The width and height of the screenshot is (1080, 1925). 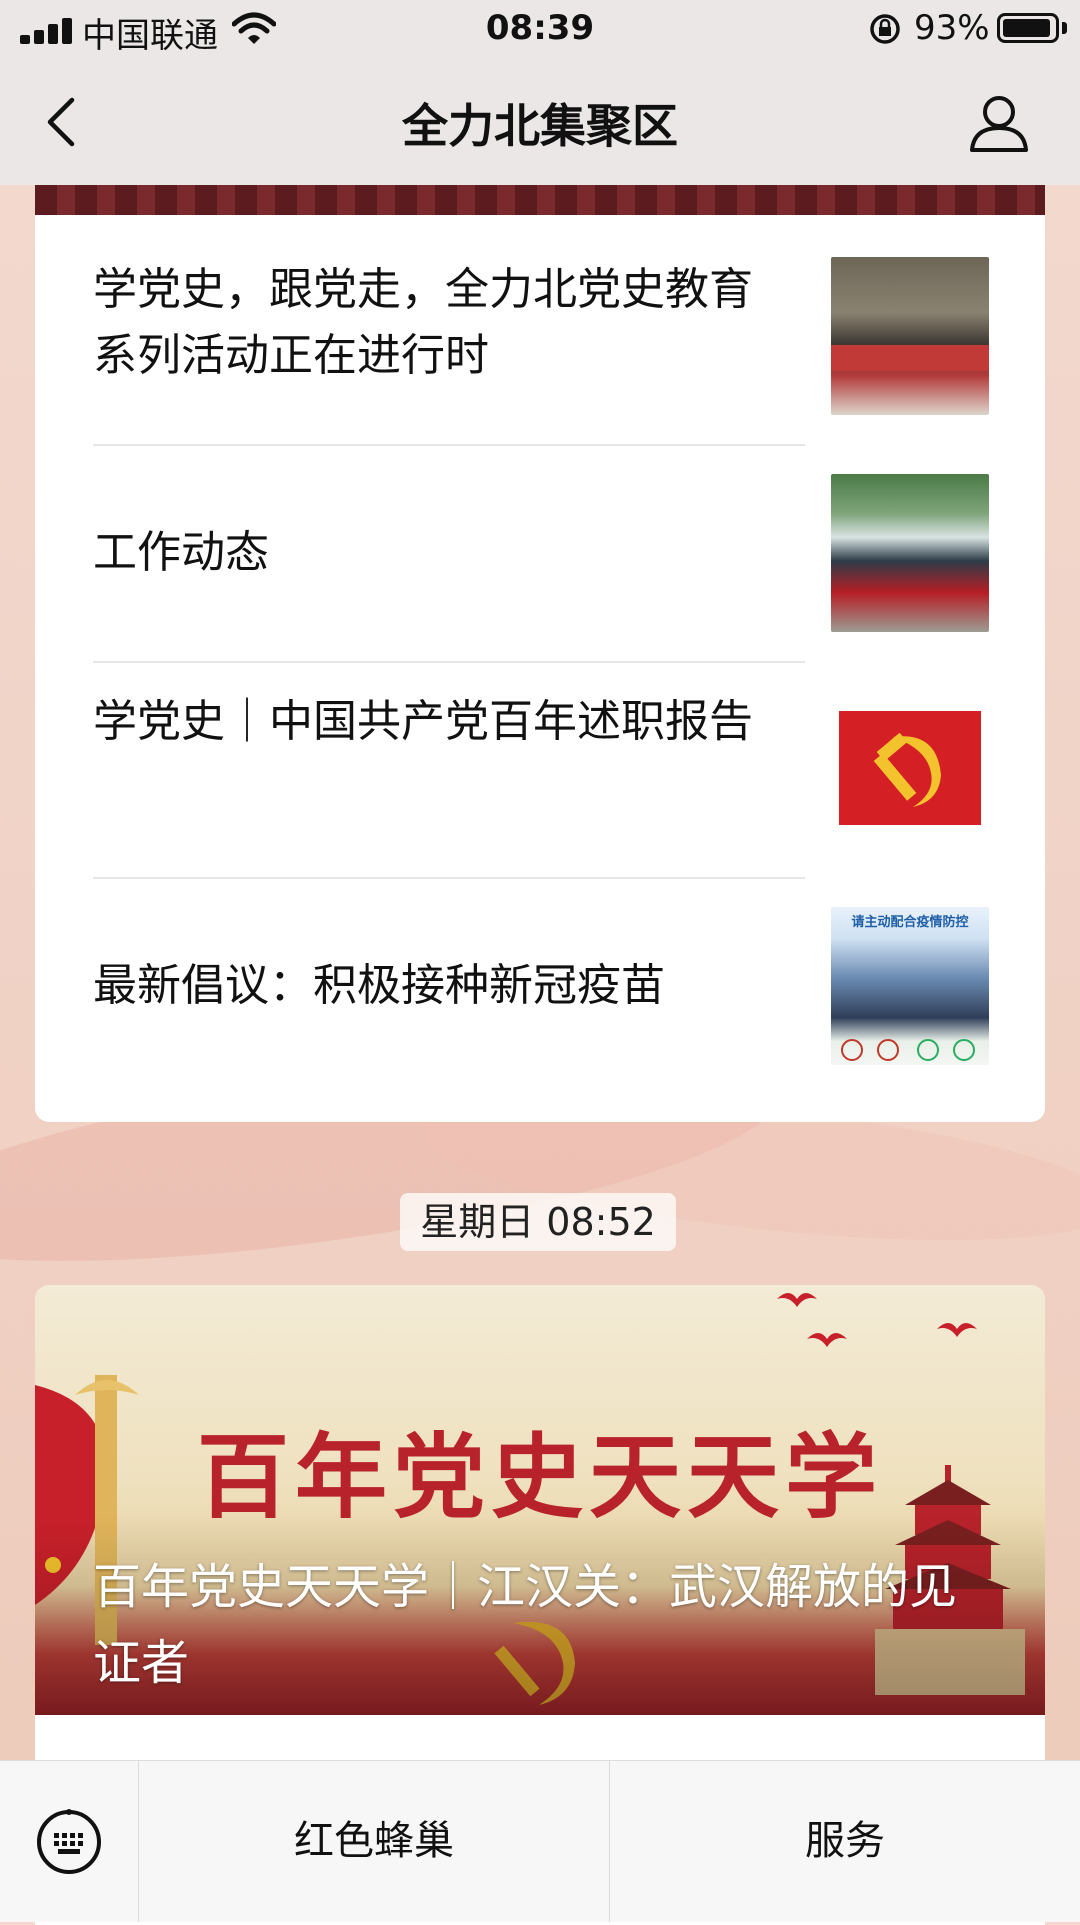 I want to click on article-title: 最新倡议：积极接种新冠疫苗, so click(x=379, y=985).